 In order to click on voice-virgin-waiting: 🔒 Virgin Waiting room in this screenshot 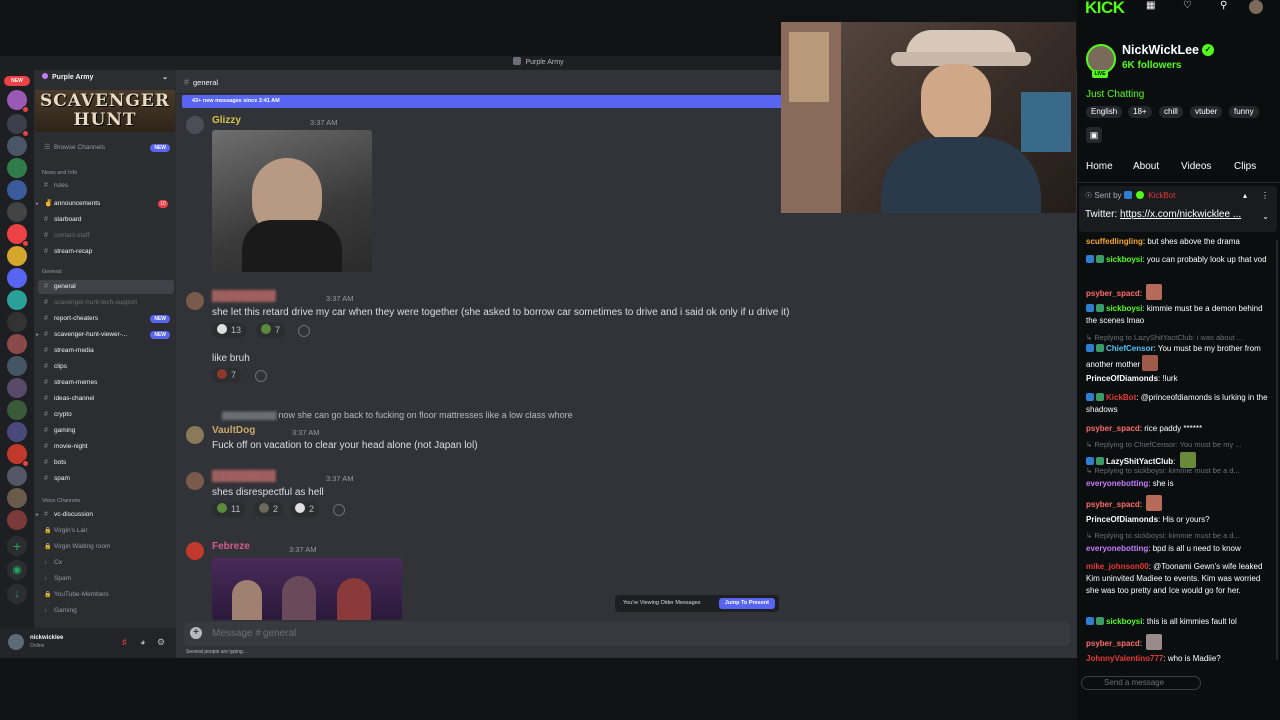, I will do `click(105, 547)`.